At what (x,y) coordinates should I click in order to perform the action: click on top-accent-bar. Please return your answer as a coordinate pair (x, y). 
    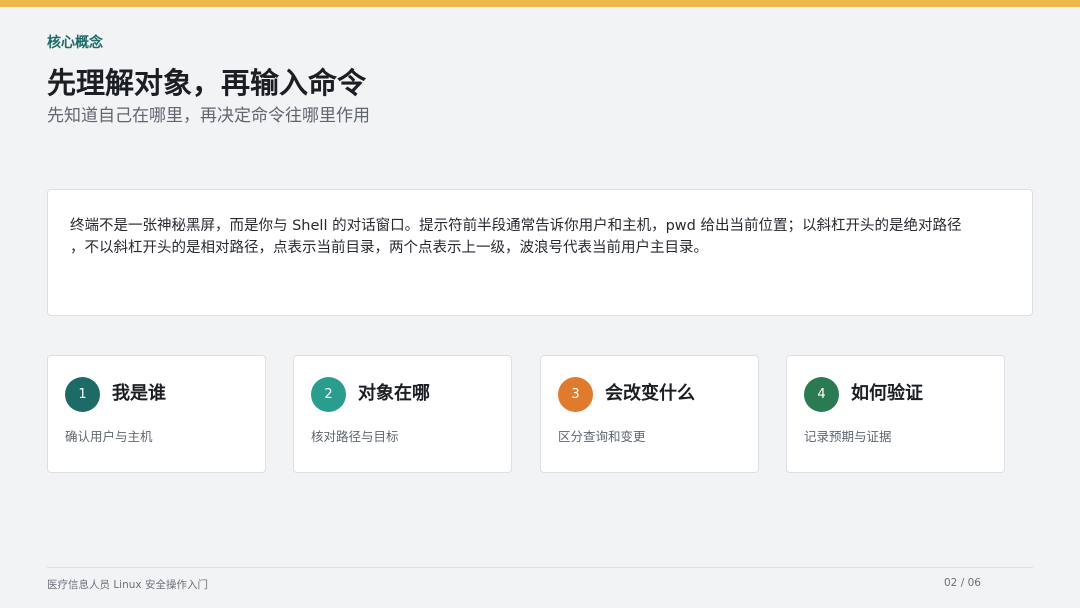
    Looking at the image, I should click on (540, 3).